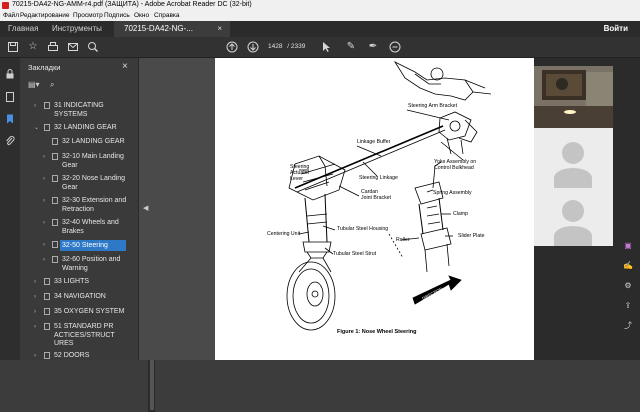 Image resolution: width=640 pixels, height=412 pixels. Describe the element at coordinates (75, 265) in the screenshot. I see `bookmark-item: › 32-60 Position and Warning` at that location.